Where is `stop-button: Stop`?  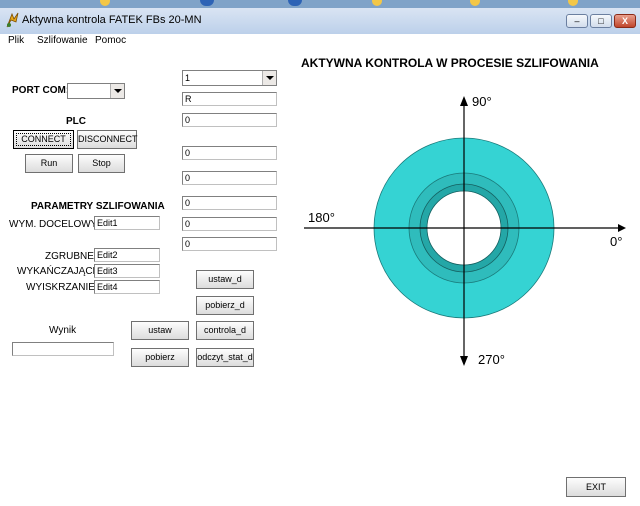 stop-button: Stop is located at coordinates (101, 163).